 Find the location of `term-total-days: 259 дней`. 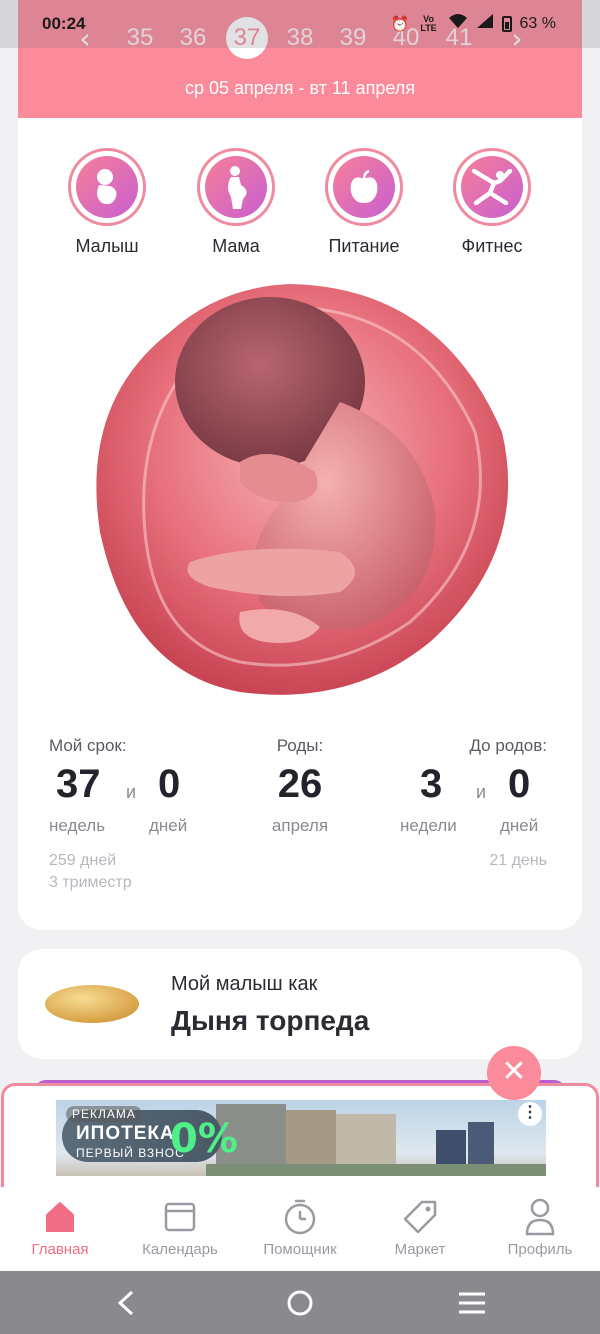

term-total-days: 259 дней is located at coordinates (83, 860).